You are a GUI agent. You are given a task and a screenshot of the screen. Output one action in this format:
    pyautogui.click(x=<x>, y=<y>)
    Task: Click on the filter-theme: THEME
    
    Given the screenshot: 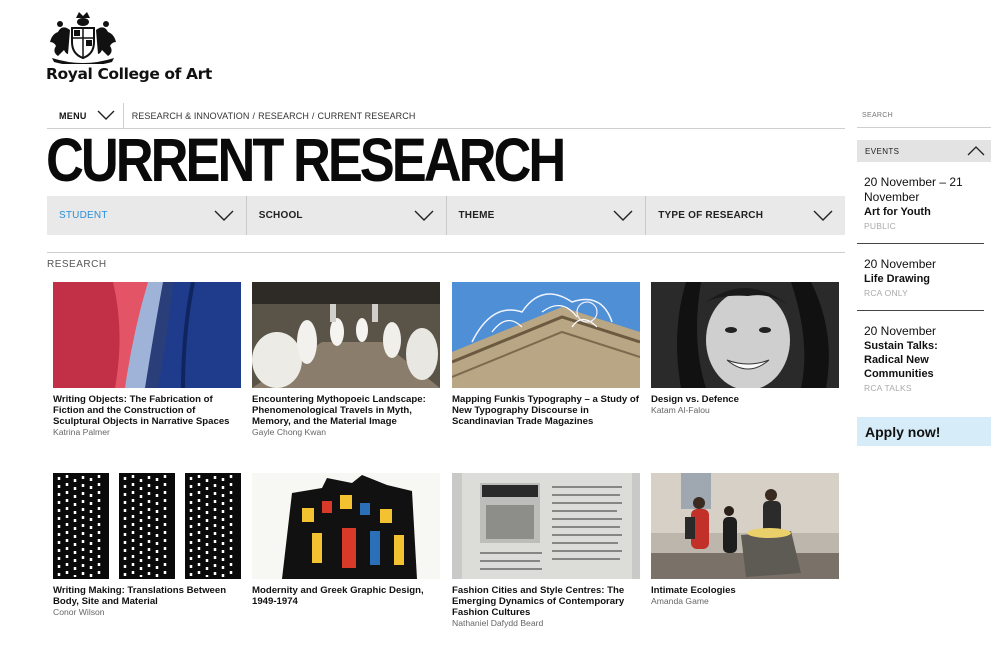 What is the action you would take?
    pyautogui.click(x=547, y=215)
    